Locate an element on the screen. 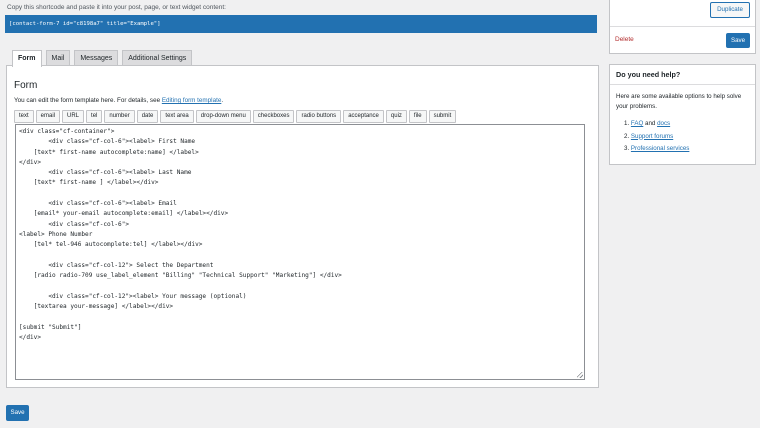  help-item-number: 3. is located at coordinates (627, 148).